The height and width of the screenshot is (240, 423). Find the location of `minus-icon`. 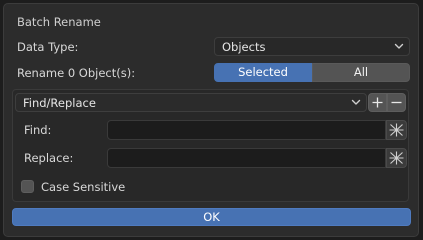

minus-icon is located at coordinates (396, 102).